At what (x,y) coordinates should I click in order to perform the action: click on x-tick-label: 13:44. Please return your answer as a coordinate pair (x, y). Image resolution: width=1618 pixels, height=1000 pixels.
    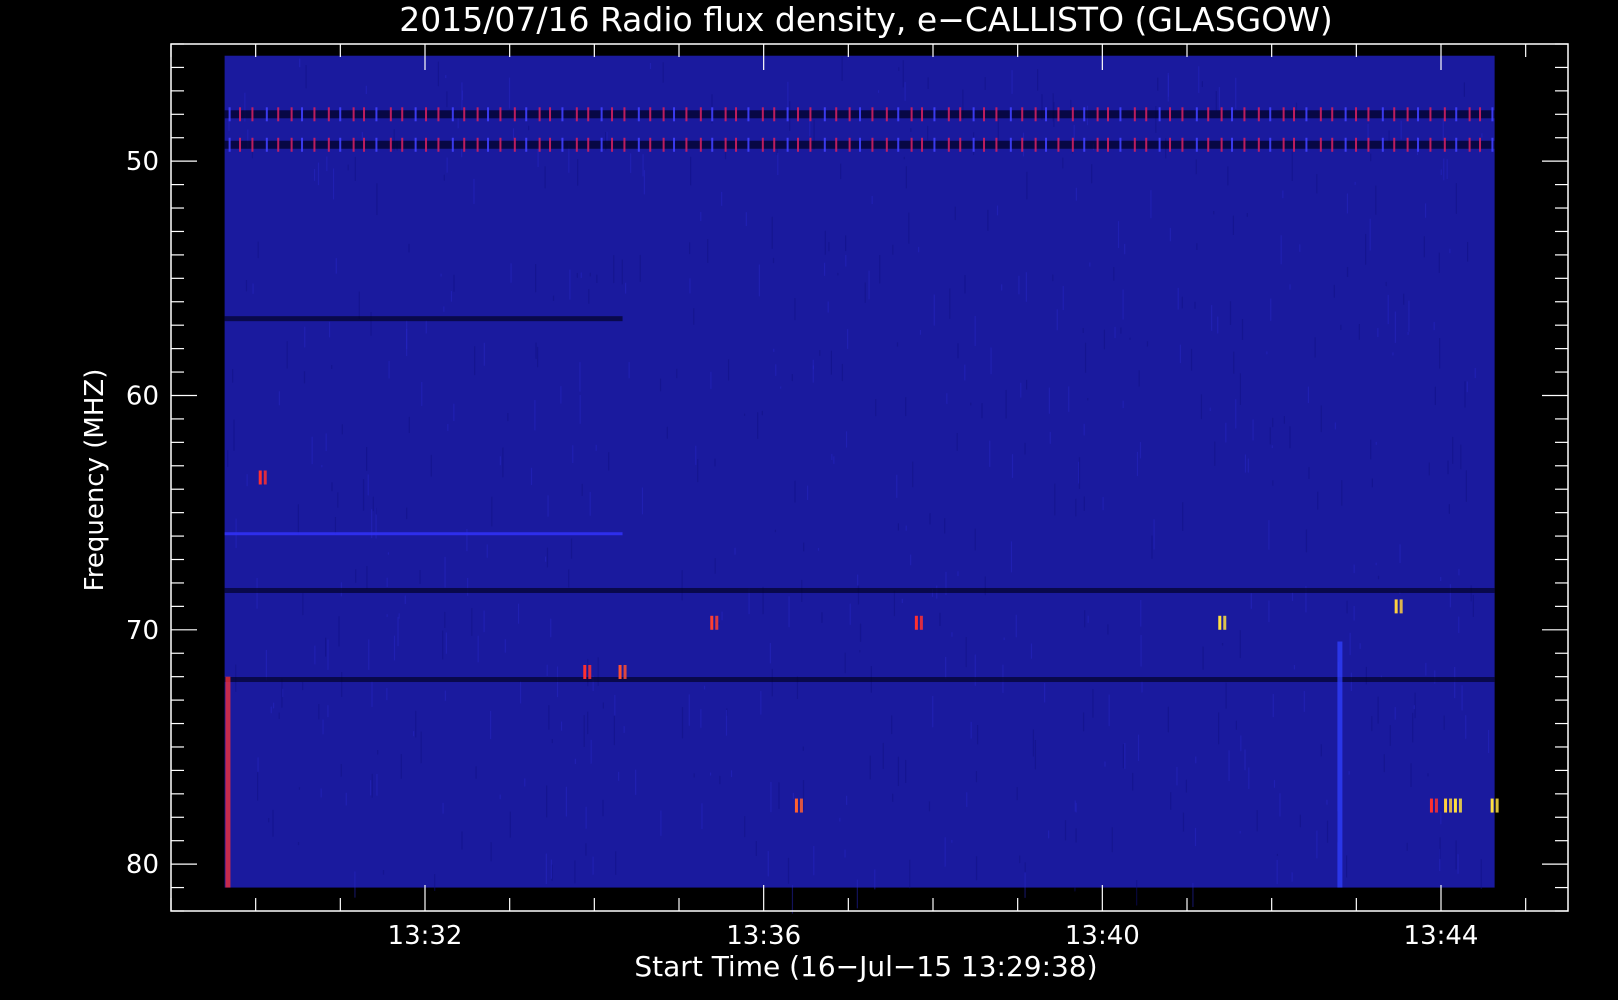
    Looking at the image, I should click on (1441, 936).